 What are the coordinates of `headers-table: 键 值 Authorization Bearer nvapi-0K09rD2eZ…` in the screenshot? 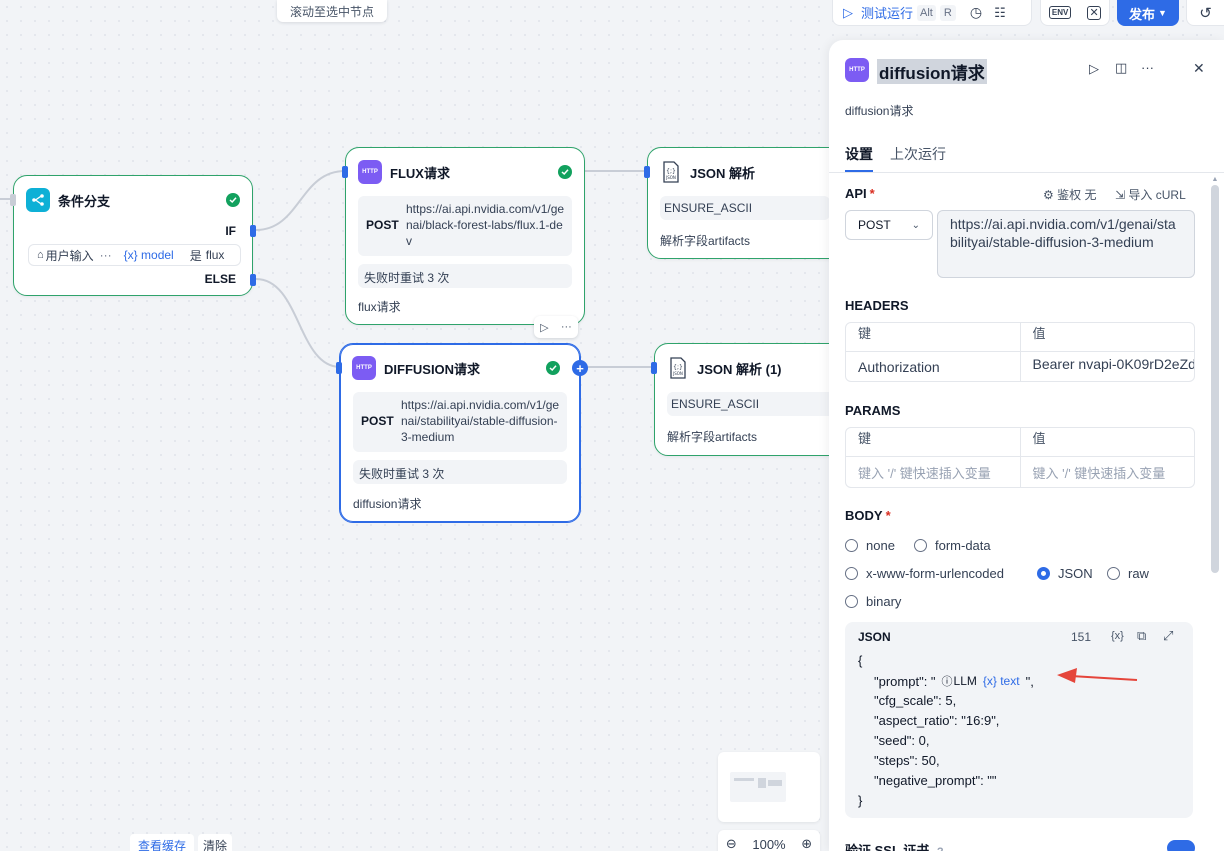 It's located at (1020, 352).